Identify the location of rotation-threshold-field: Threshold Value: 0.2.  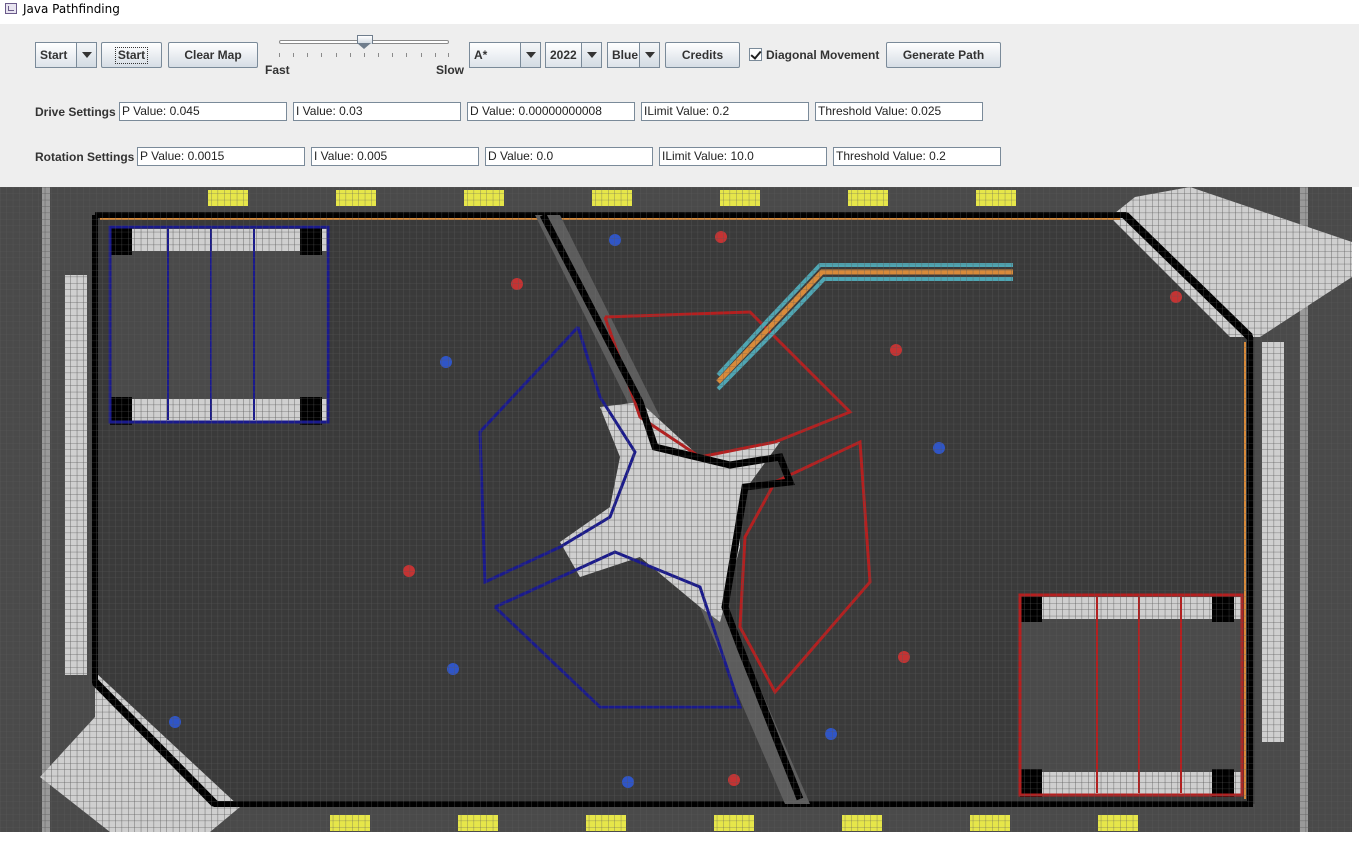
(917, 156).